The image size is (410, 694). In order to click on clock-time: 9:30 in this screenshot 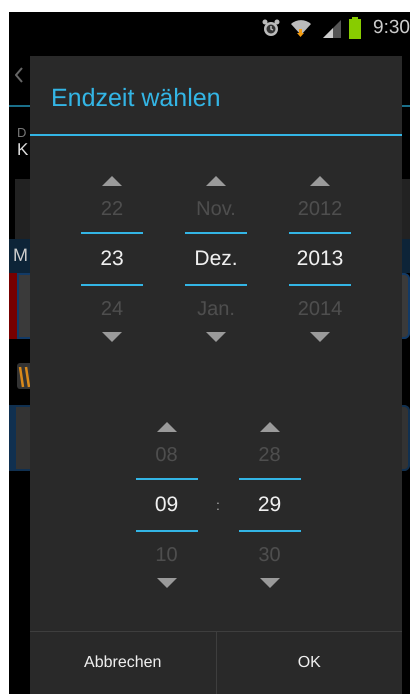, I will do `click(391, 28)`.